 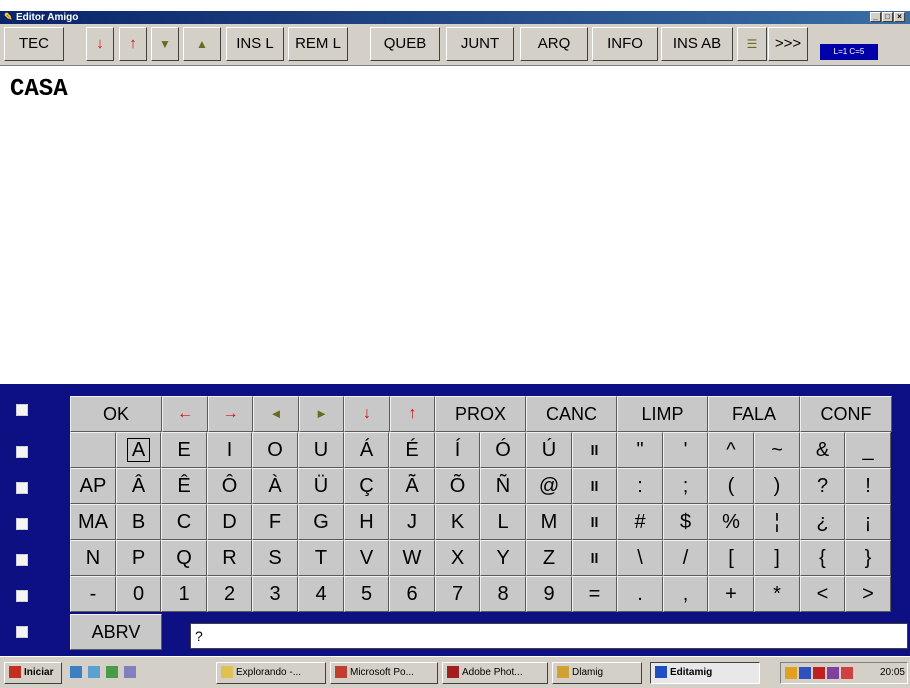 What do you see at coordinates (412, 414) in the screenshot?
I see `up-arrow-key: ↑` at bounding box center [412, 414].